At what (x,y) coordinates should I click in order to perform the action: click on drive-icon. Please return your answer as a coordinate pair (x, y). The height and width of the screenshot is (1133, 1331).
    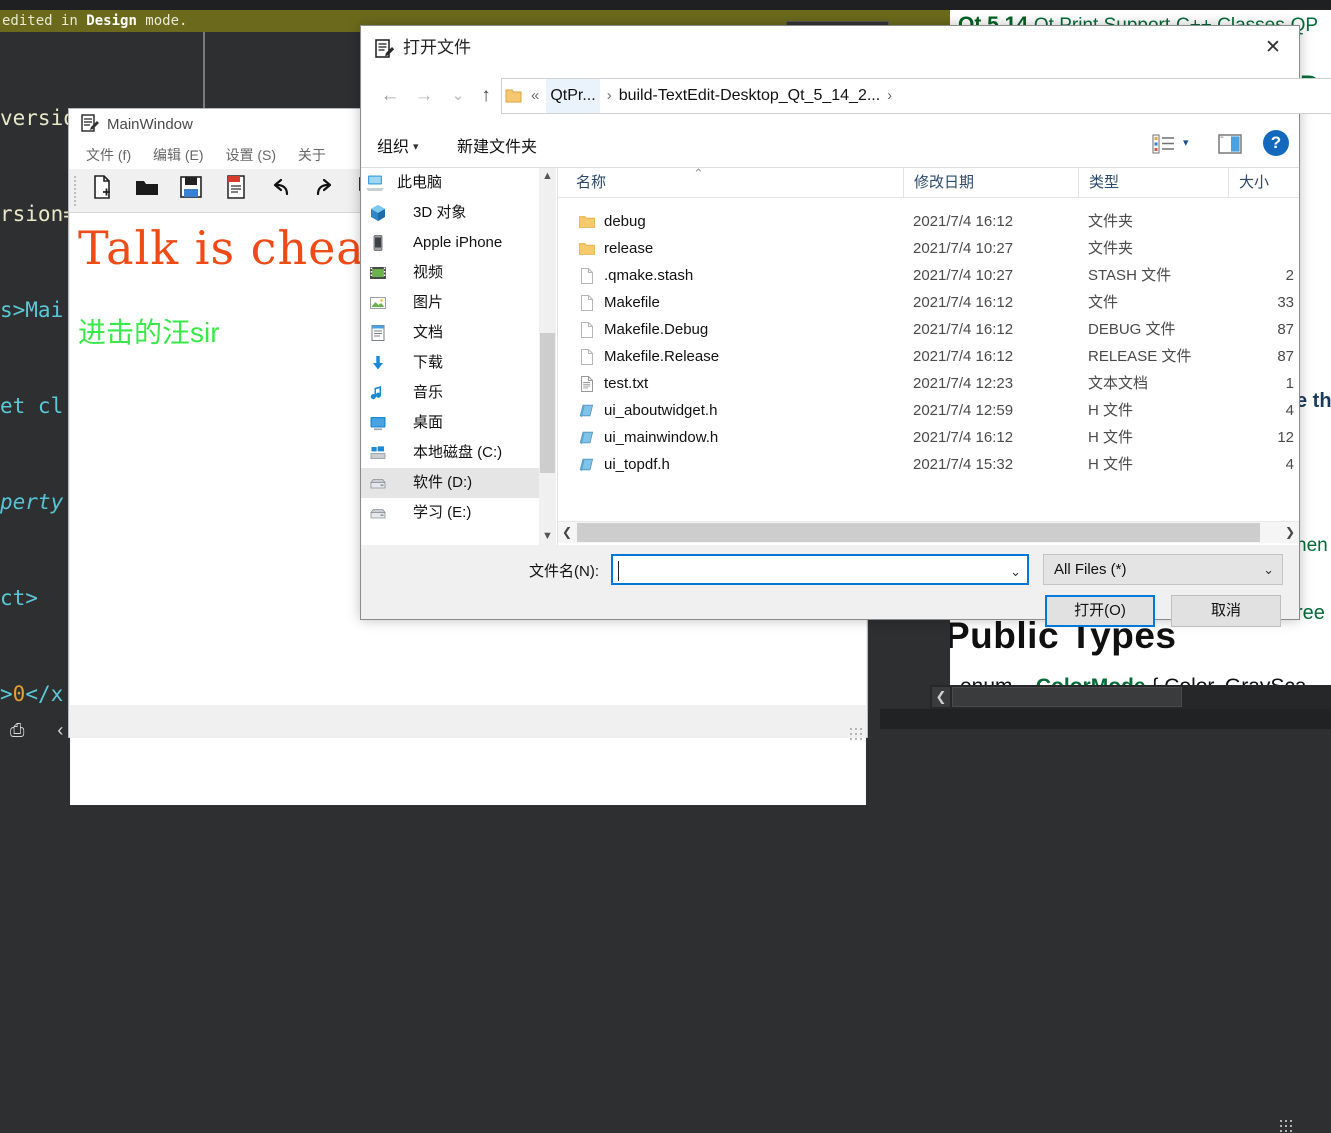
    Looking at the image, I should click on (378, 483).